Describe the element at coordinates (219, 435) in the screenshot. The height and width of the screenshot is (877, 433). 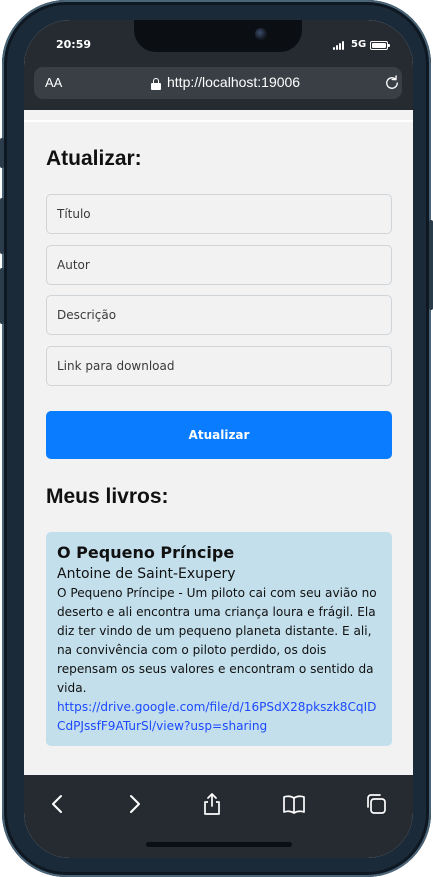
I see `update-button: Atualizar` at that location.